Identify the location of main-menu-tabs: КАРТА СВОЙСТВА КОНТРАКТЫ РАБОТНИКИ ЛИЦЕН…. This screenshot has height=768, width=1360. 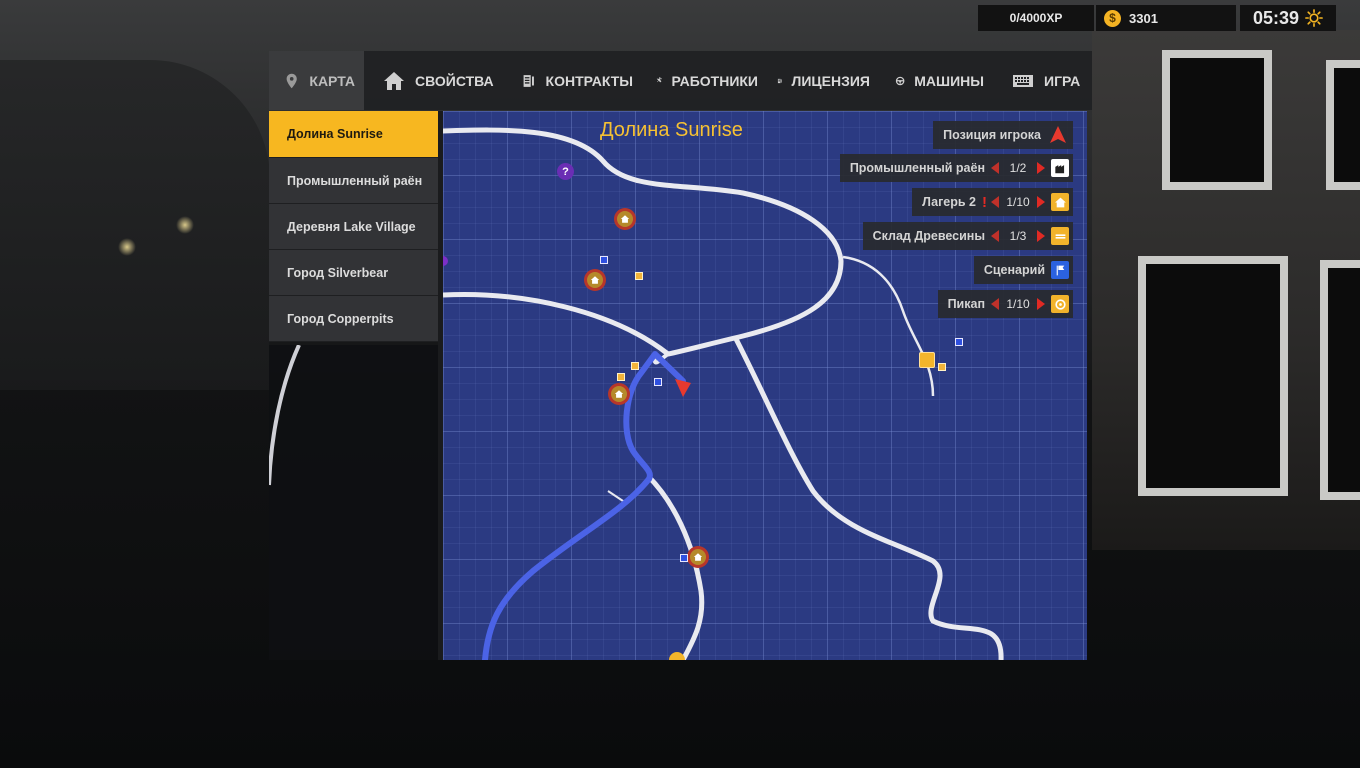
(680, 80).